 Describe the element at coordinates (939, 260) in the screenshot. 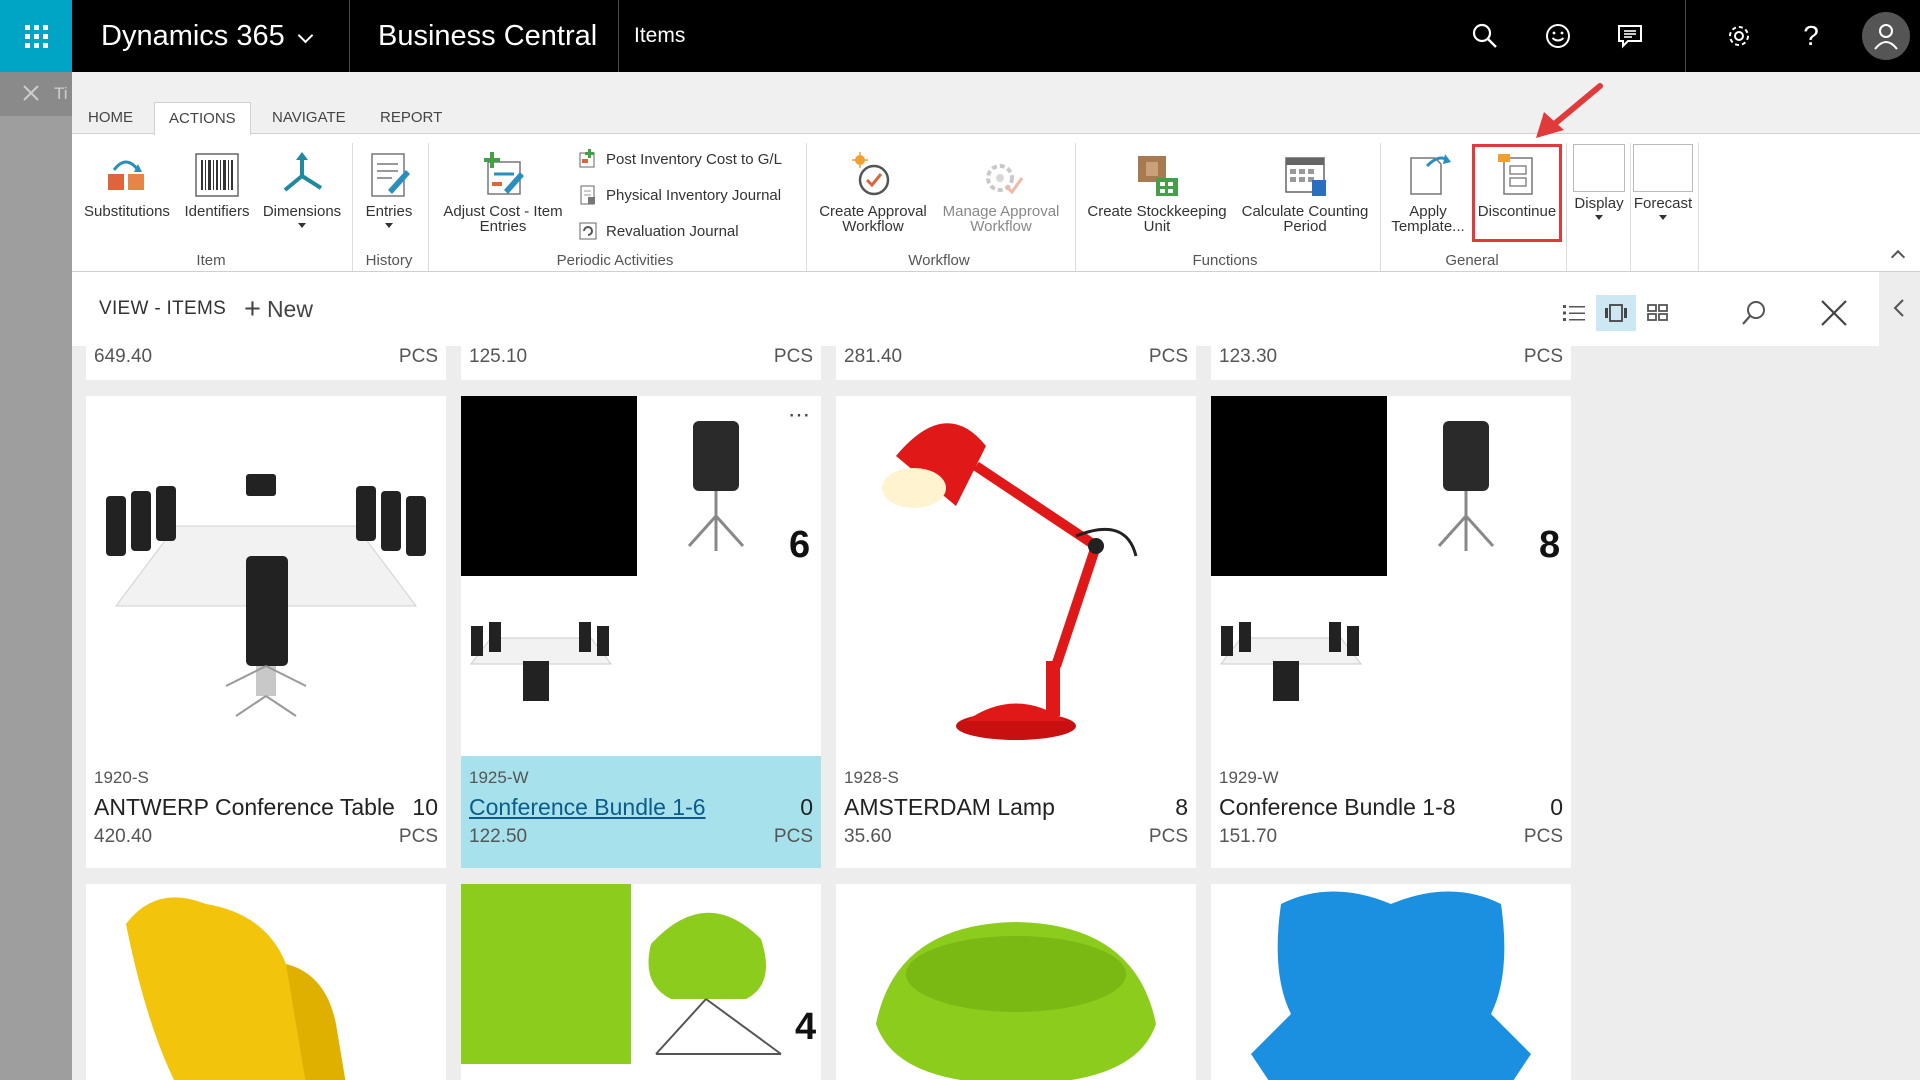

I see `group-label-workflow: Workflow` at that location.